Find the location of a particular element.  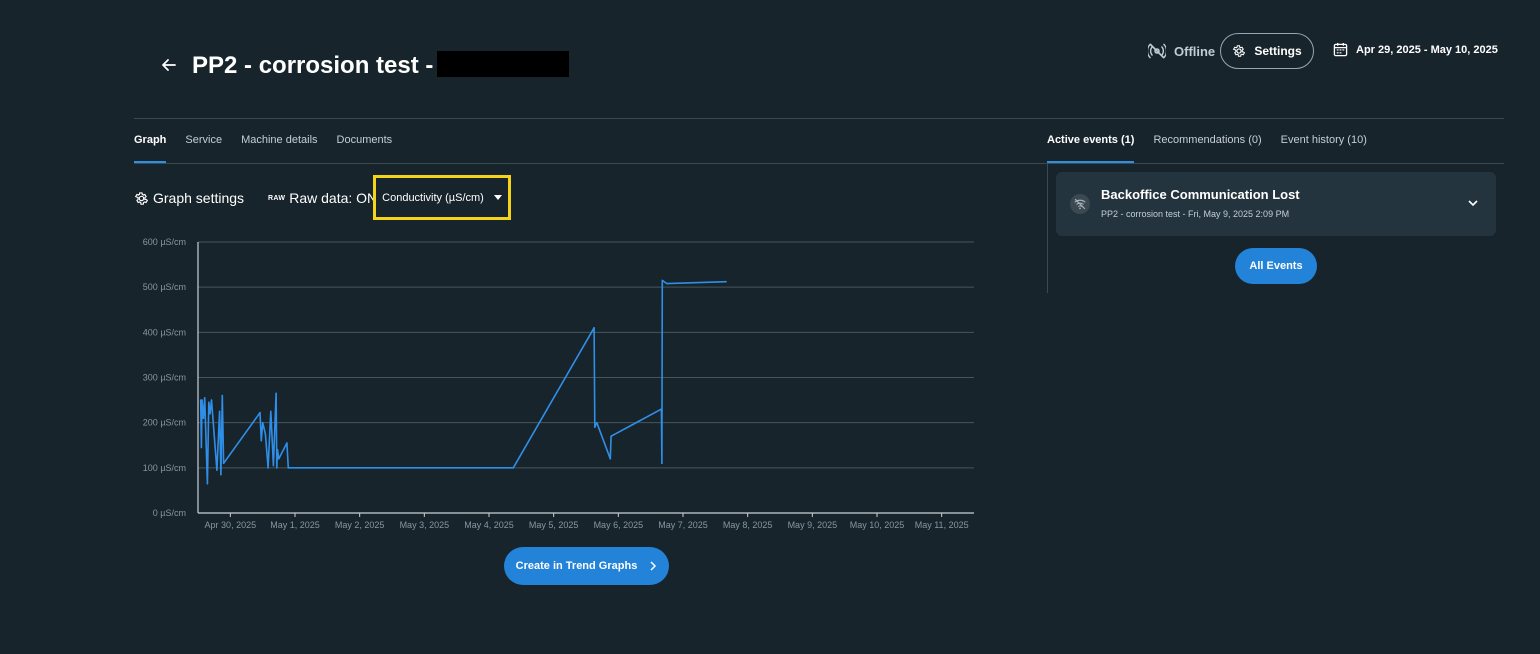

parameter-dropdown-value: Conductivity (µS/cm) is located at coordinates (433, 197).